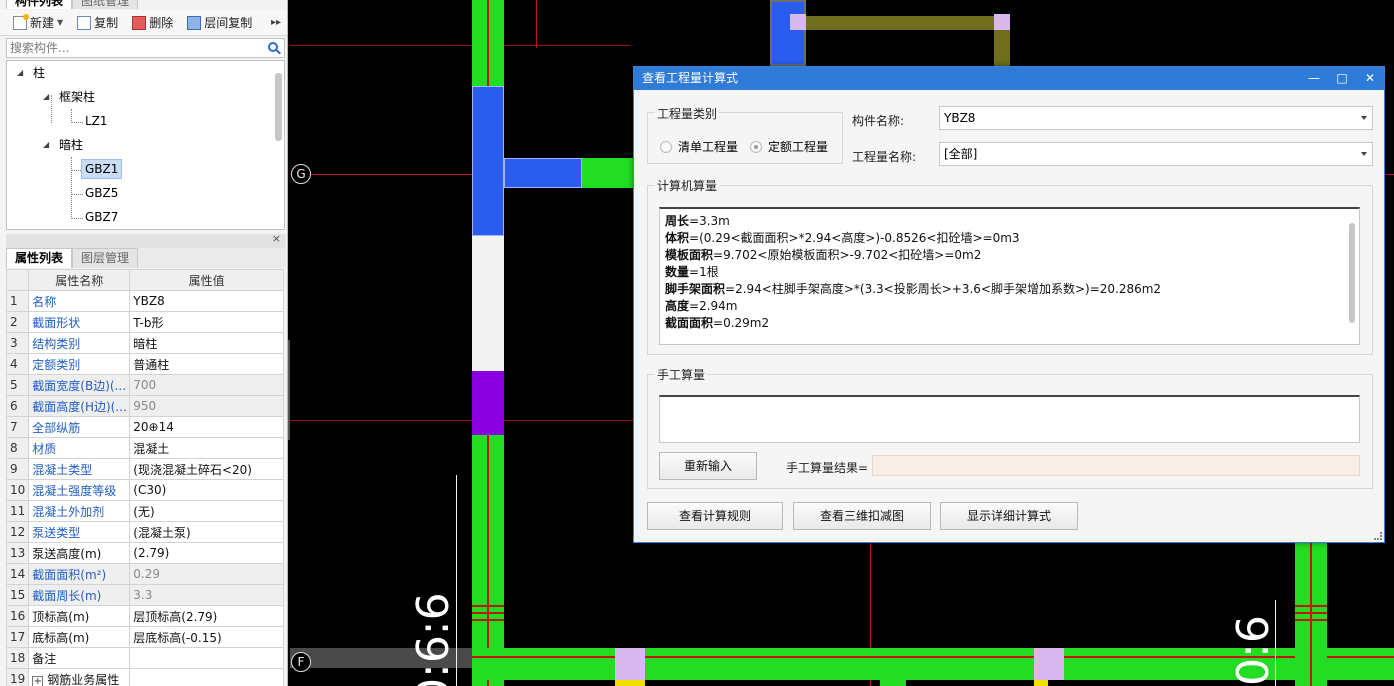  Describe the element at coordinates (206, 385) in the screenshot. I see `property-value: 700` at that location.